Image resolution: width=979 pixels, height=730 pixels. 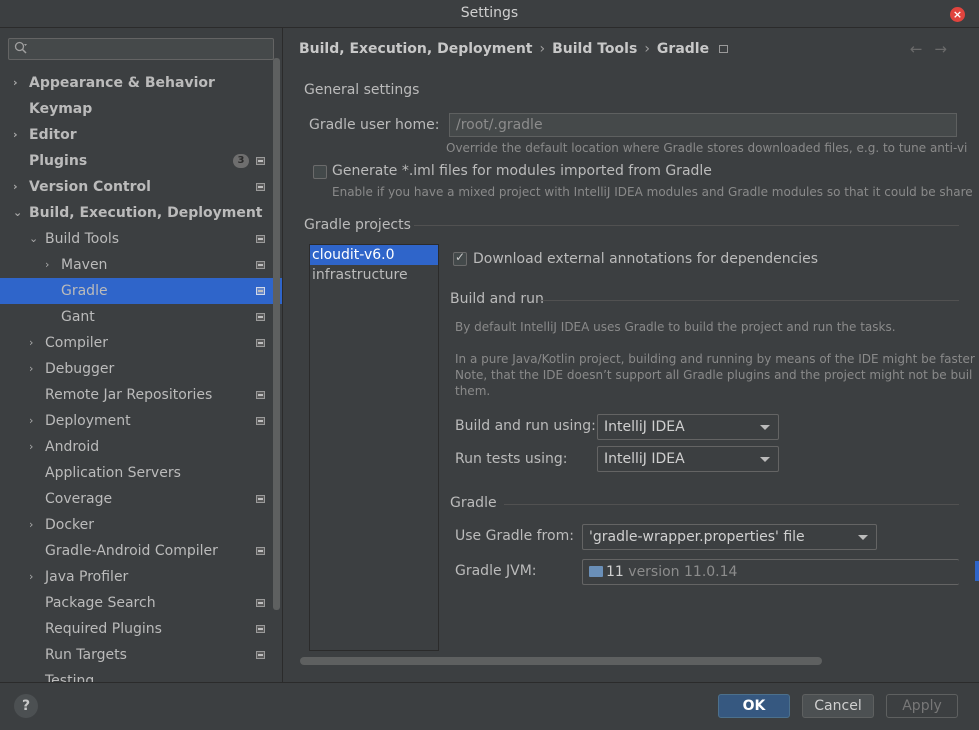 What do you see at coordinates (922, 706) in the screenshot?
I see `apply-button: Apply` at bounding box center [922, 706].